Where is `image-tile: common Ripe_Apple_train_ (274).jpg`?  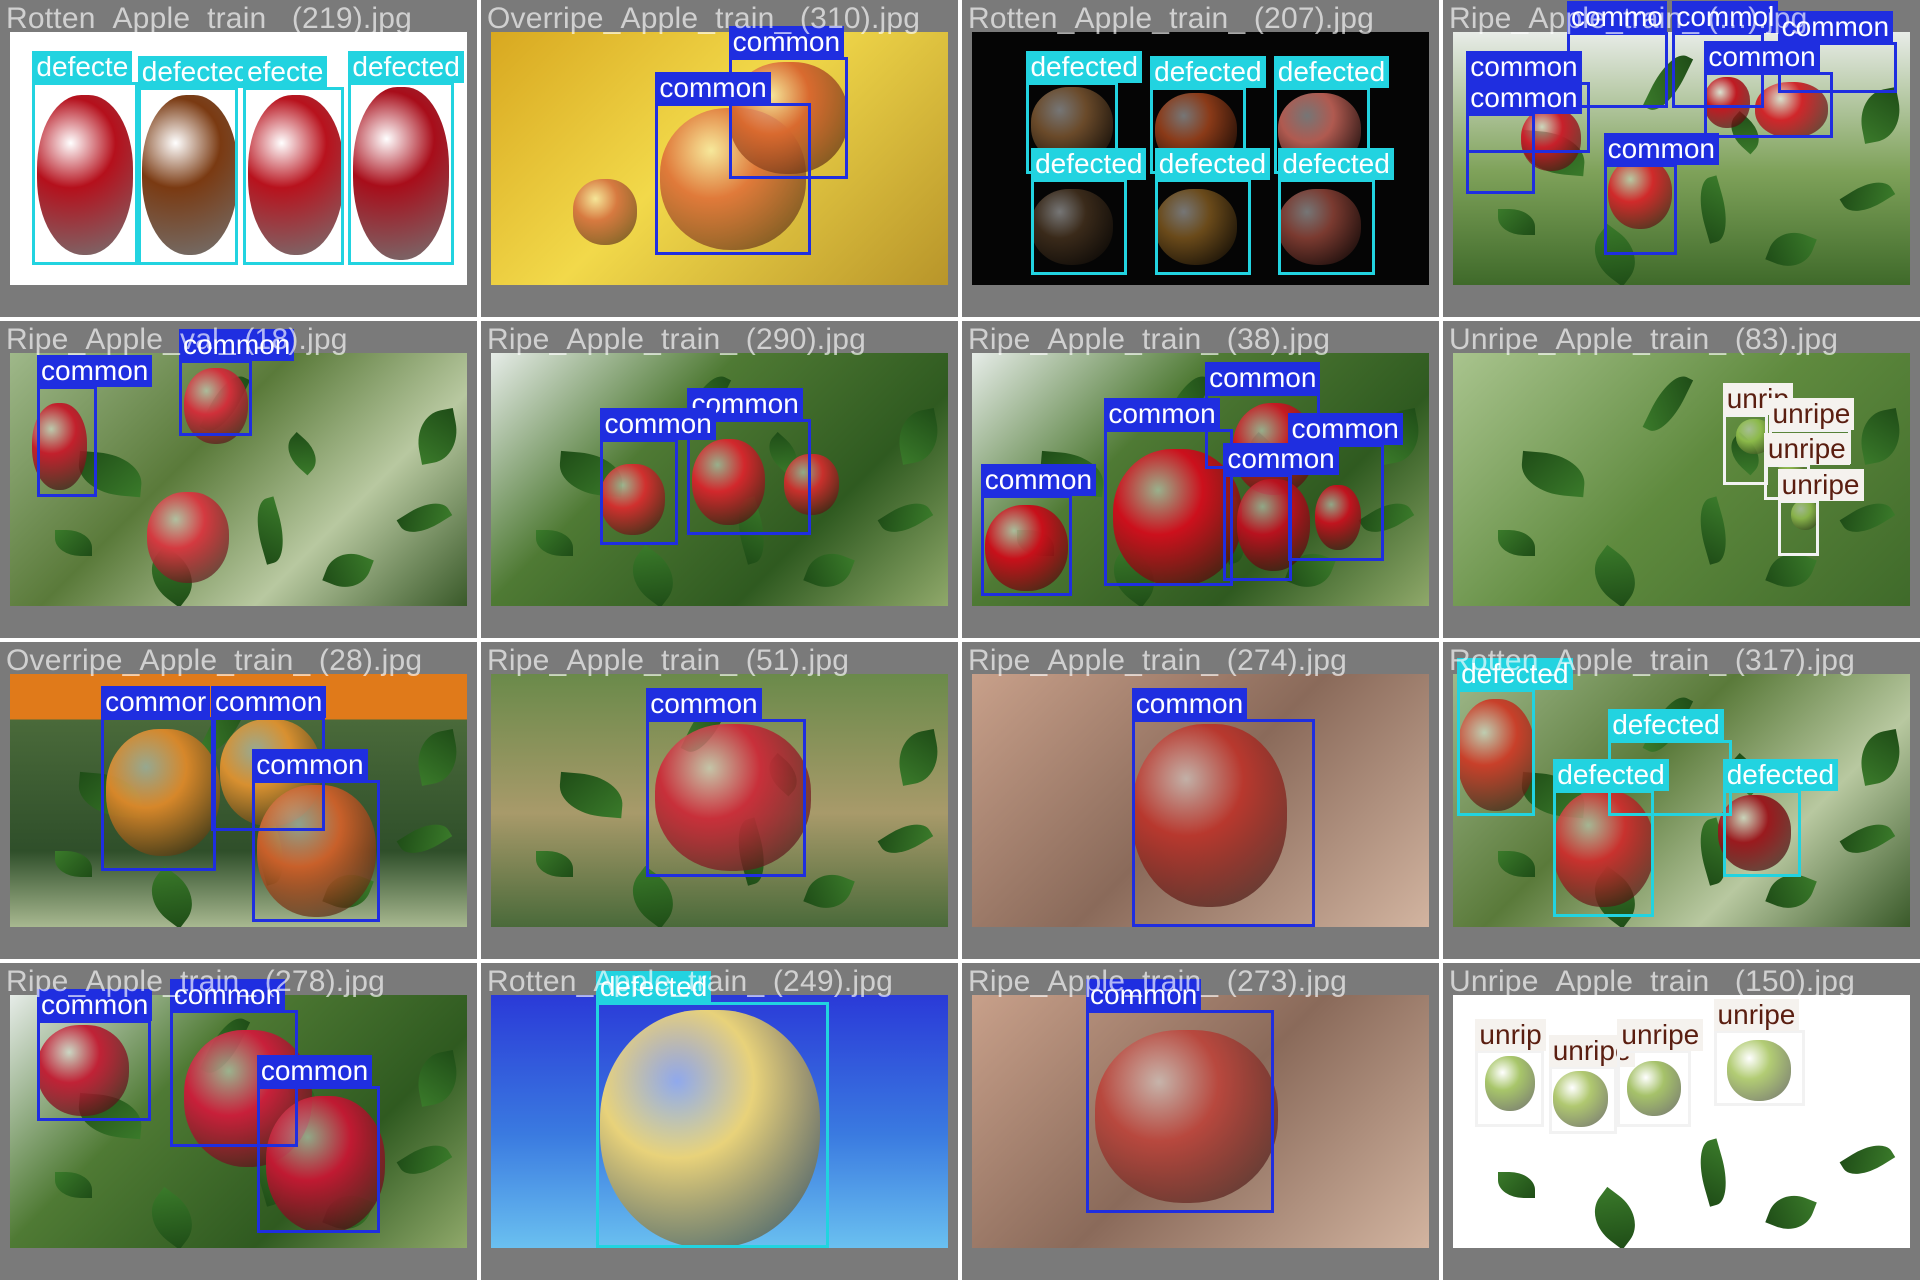 image-tile: common Ripe_Apple_train_ (274).jpg is located at coordinates (1200, 800).